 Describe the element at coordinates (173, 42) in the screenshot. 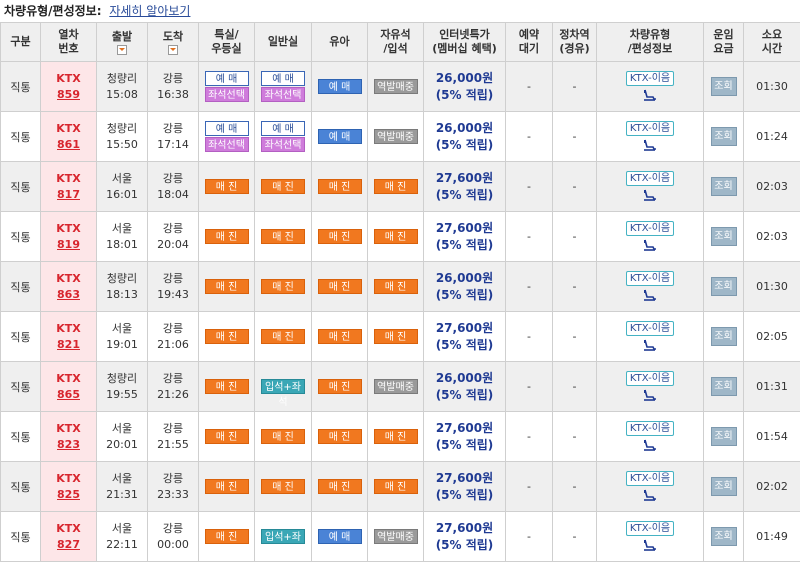

I see `col-arrival: 도착` at that location.